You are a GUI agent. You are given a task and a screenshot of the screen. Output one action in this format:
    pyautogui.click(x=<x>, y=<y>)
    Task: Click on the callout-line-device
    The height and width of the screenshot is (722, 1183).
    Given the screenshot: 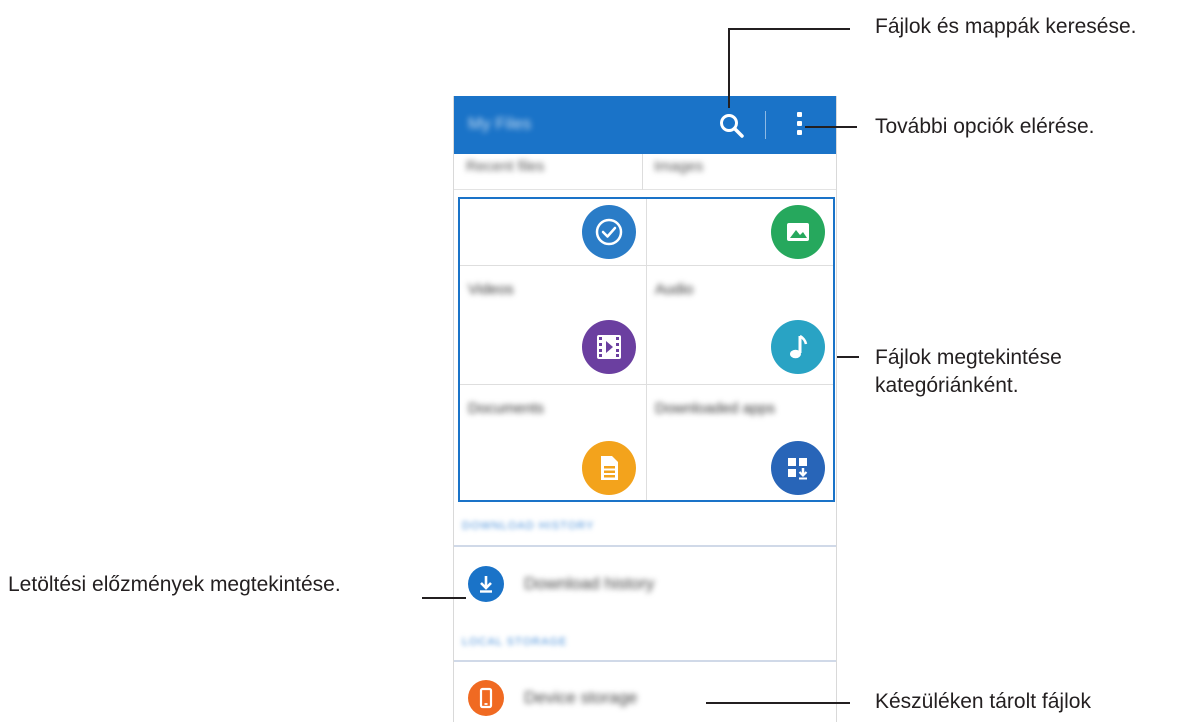 What is the action you would take?
    pyautogui.click(x=778, y=703)
    